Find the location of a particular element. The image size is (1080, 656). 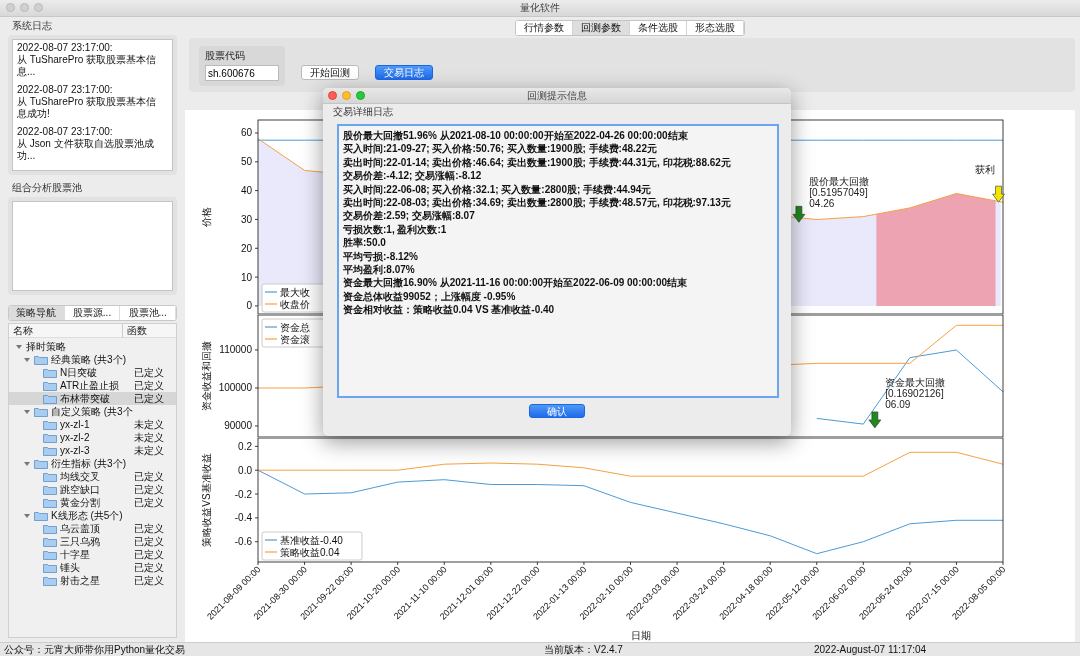

annotation-label: 04.26 is located at coordinates (822, 203).